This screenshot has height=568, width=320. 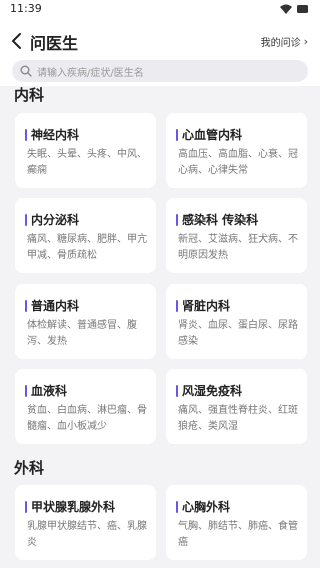 What do you see at coordinates (238, 162) in the screenshot?
I see `department-description: 高血压、高血脂、心衰、冠心病、心律失常` at bounding box center [238, 162].